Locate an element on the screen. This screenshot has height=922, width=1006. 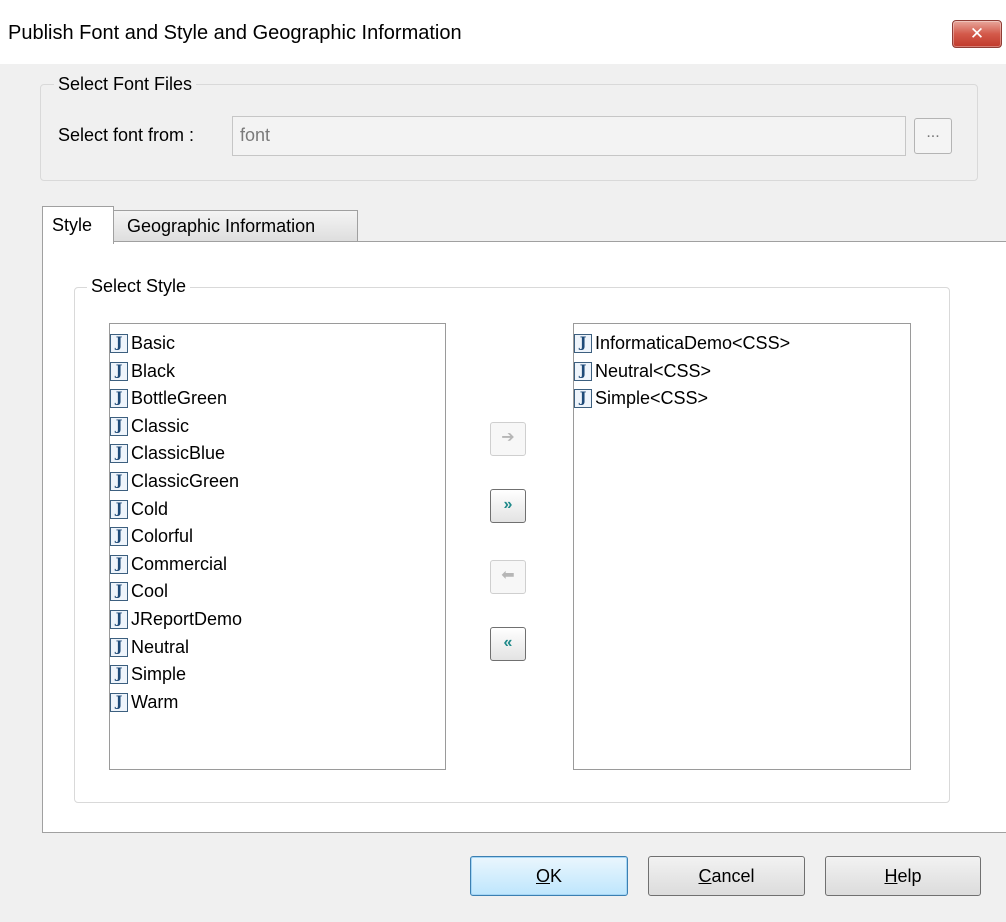
list-item-label: Cool is located at coordinates (150, 591).